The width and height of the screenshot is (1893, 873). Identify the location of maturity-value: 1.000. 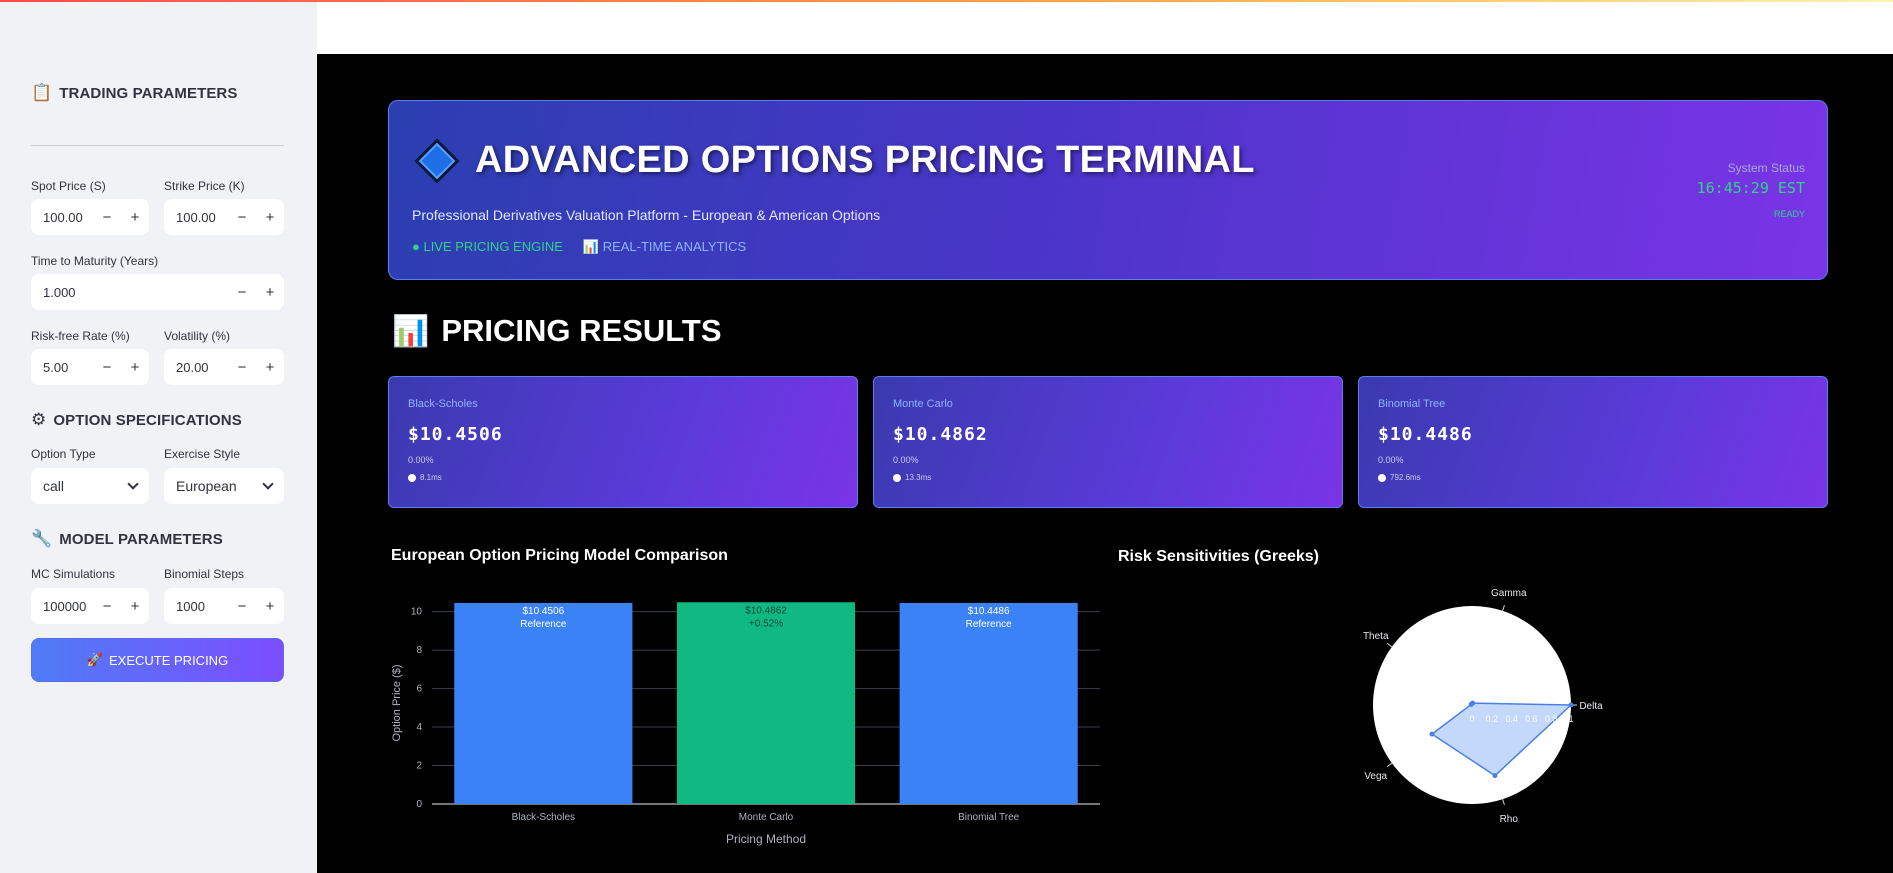
(129, 292).